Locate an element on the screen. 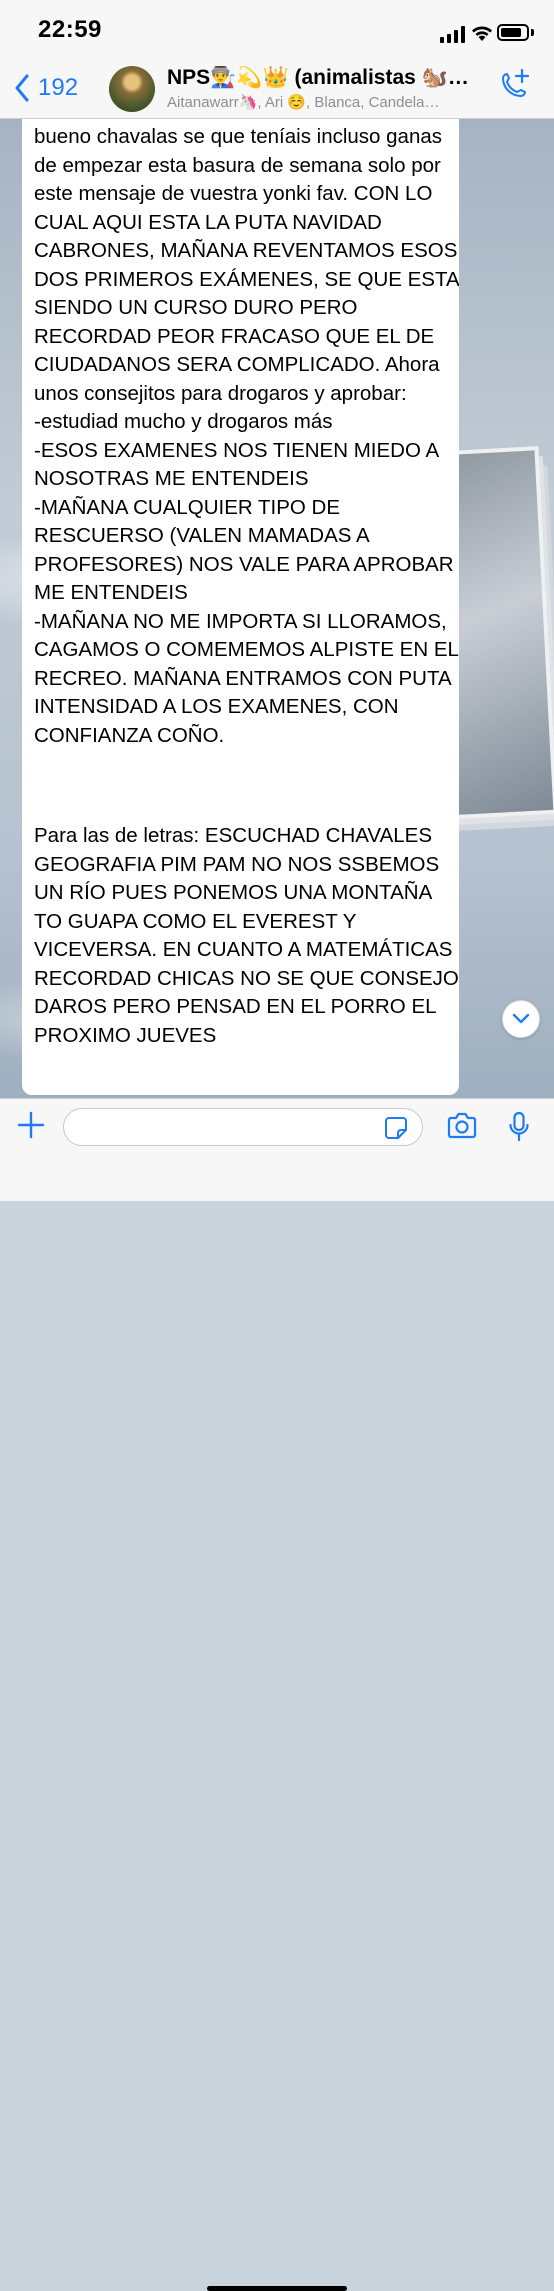 Image resolution: width=554 pixels, height=2291 pixels. scroll-down-button is located at coordinates (521, 1019).